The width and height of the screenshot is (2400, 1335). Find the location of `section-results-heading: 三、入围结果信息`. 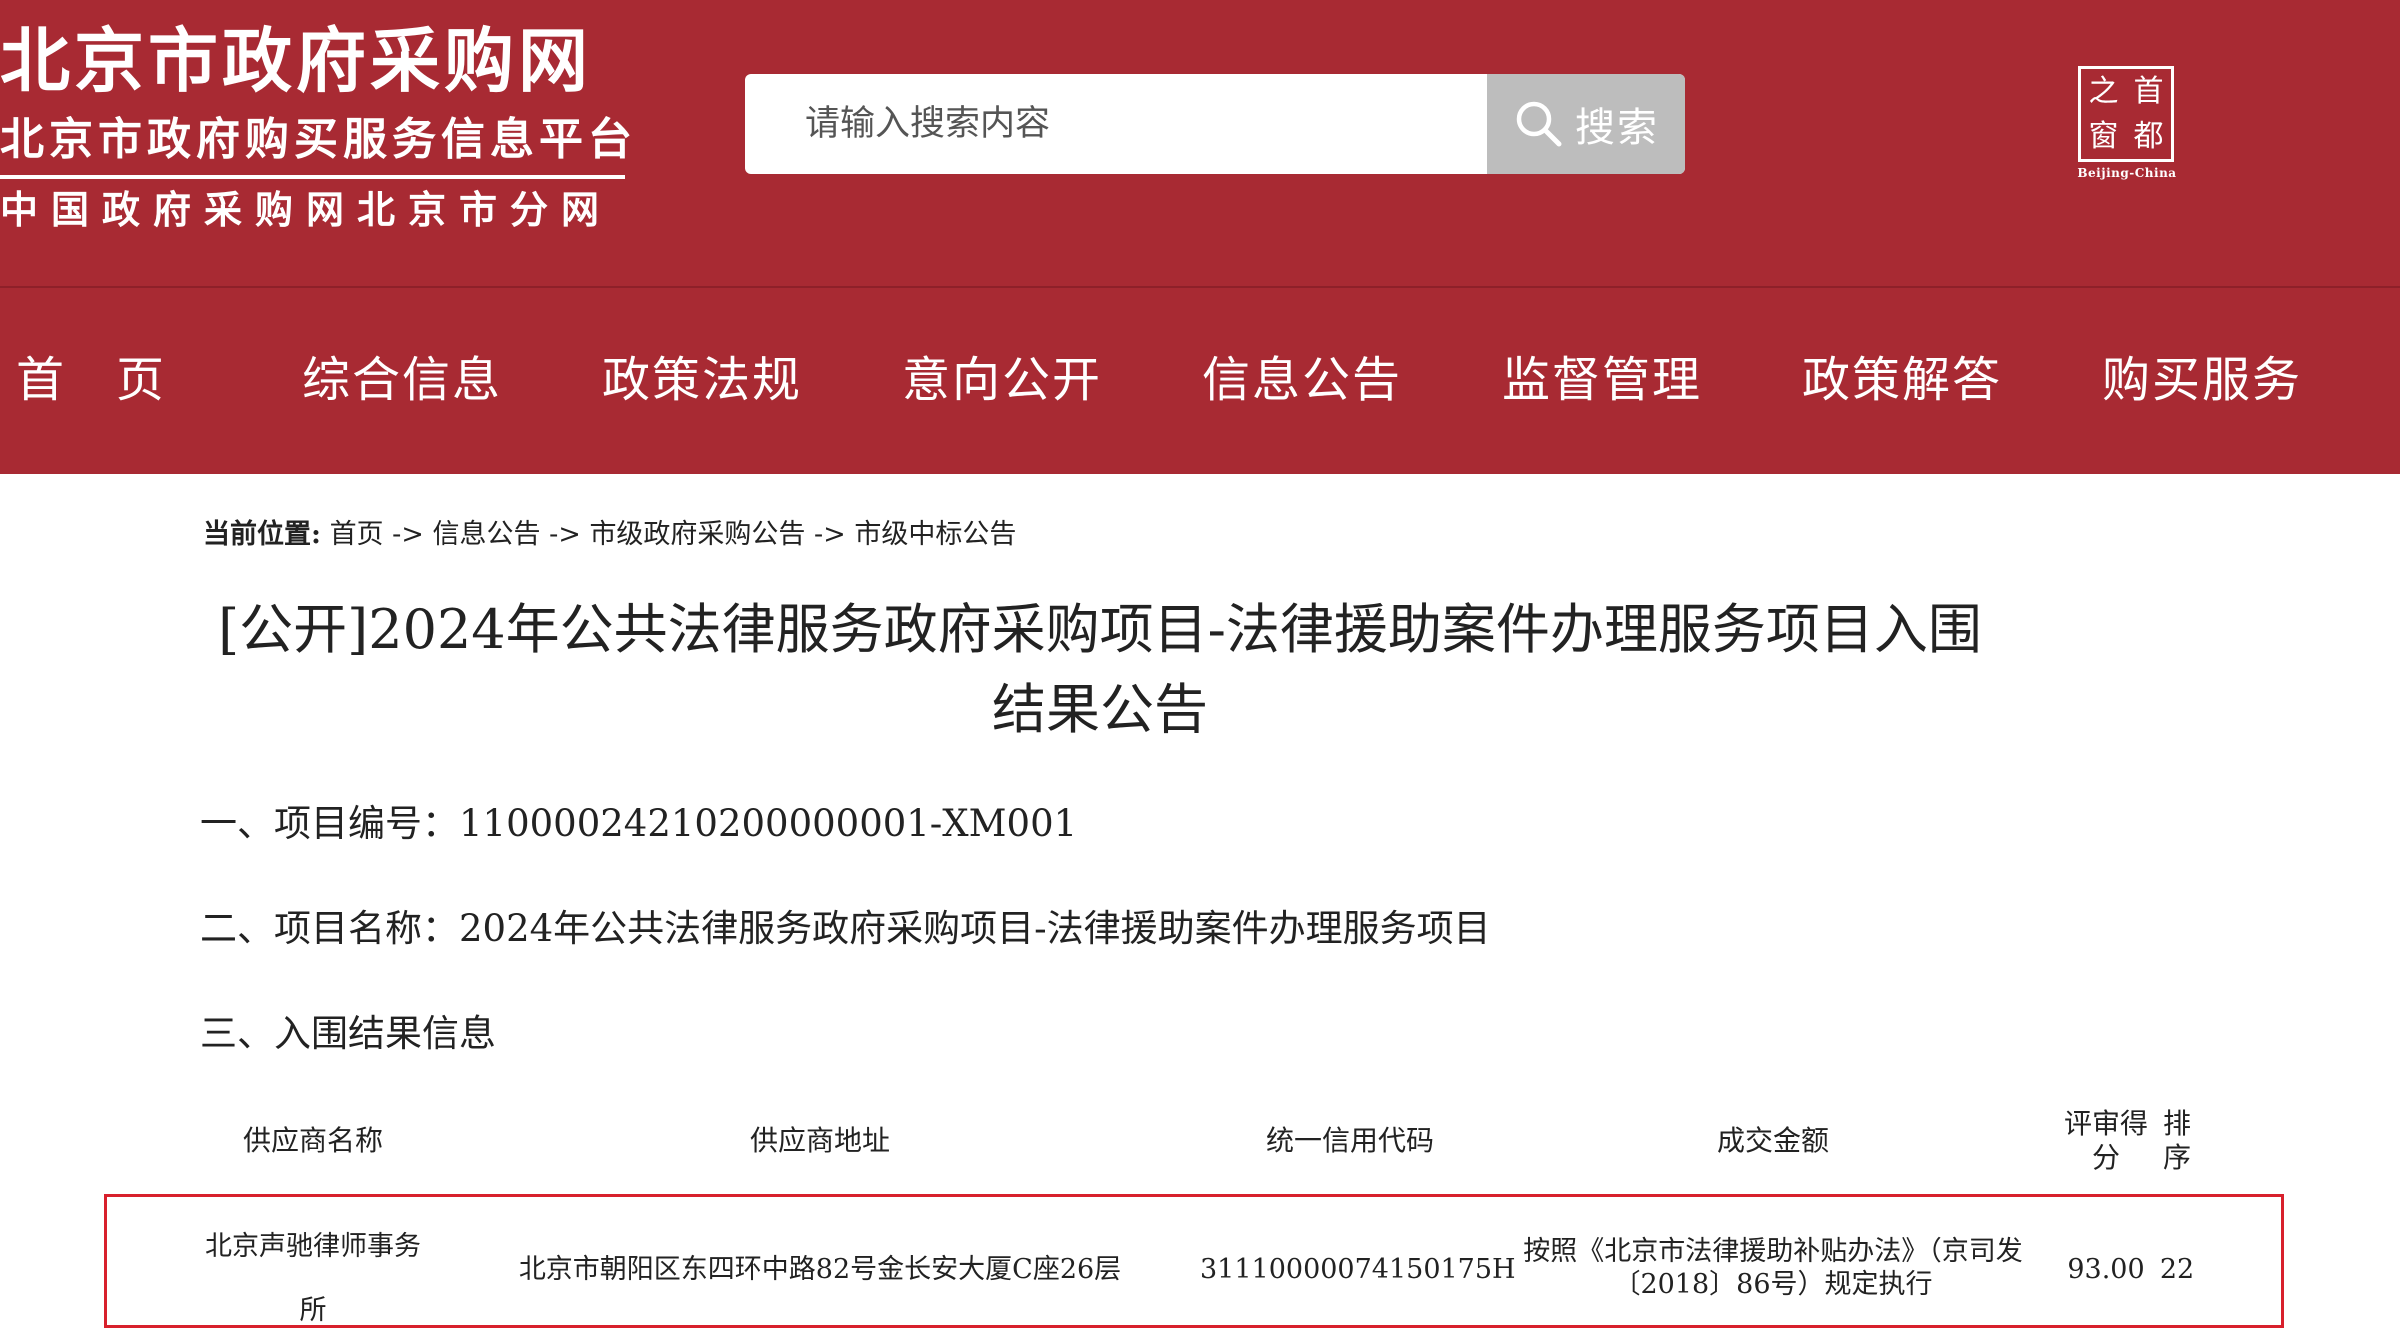

section-results-heading: 三、入围结果信息 is located at coordinates (348, 1033).